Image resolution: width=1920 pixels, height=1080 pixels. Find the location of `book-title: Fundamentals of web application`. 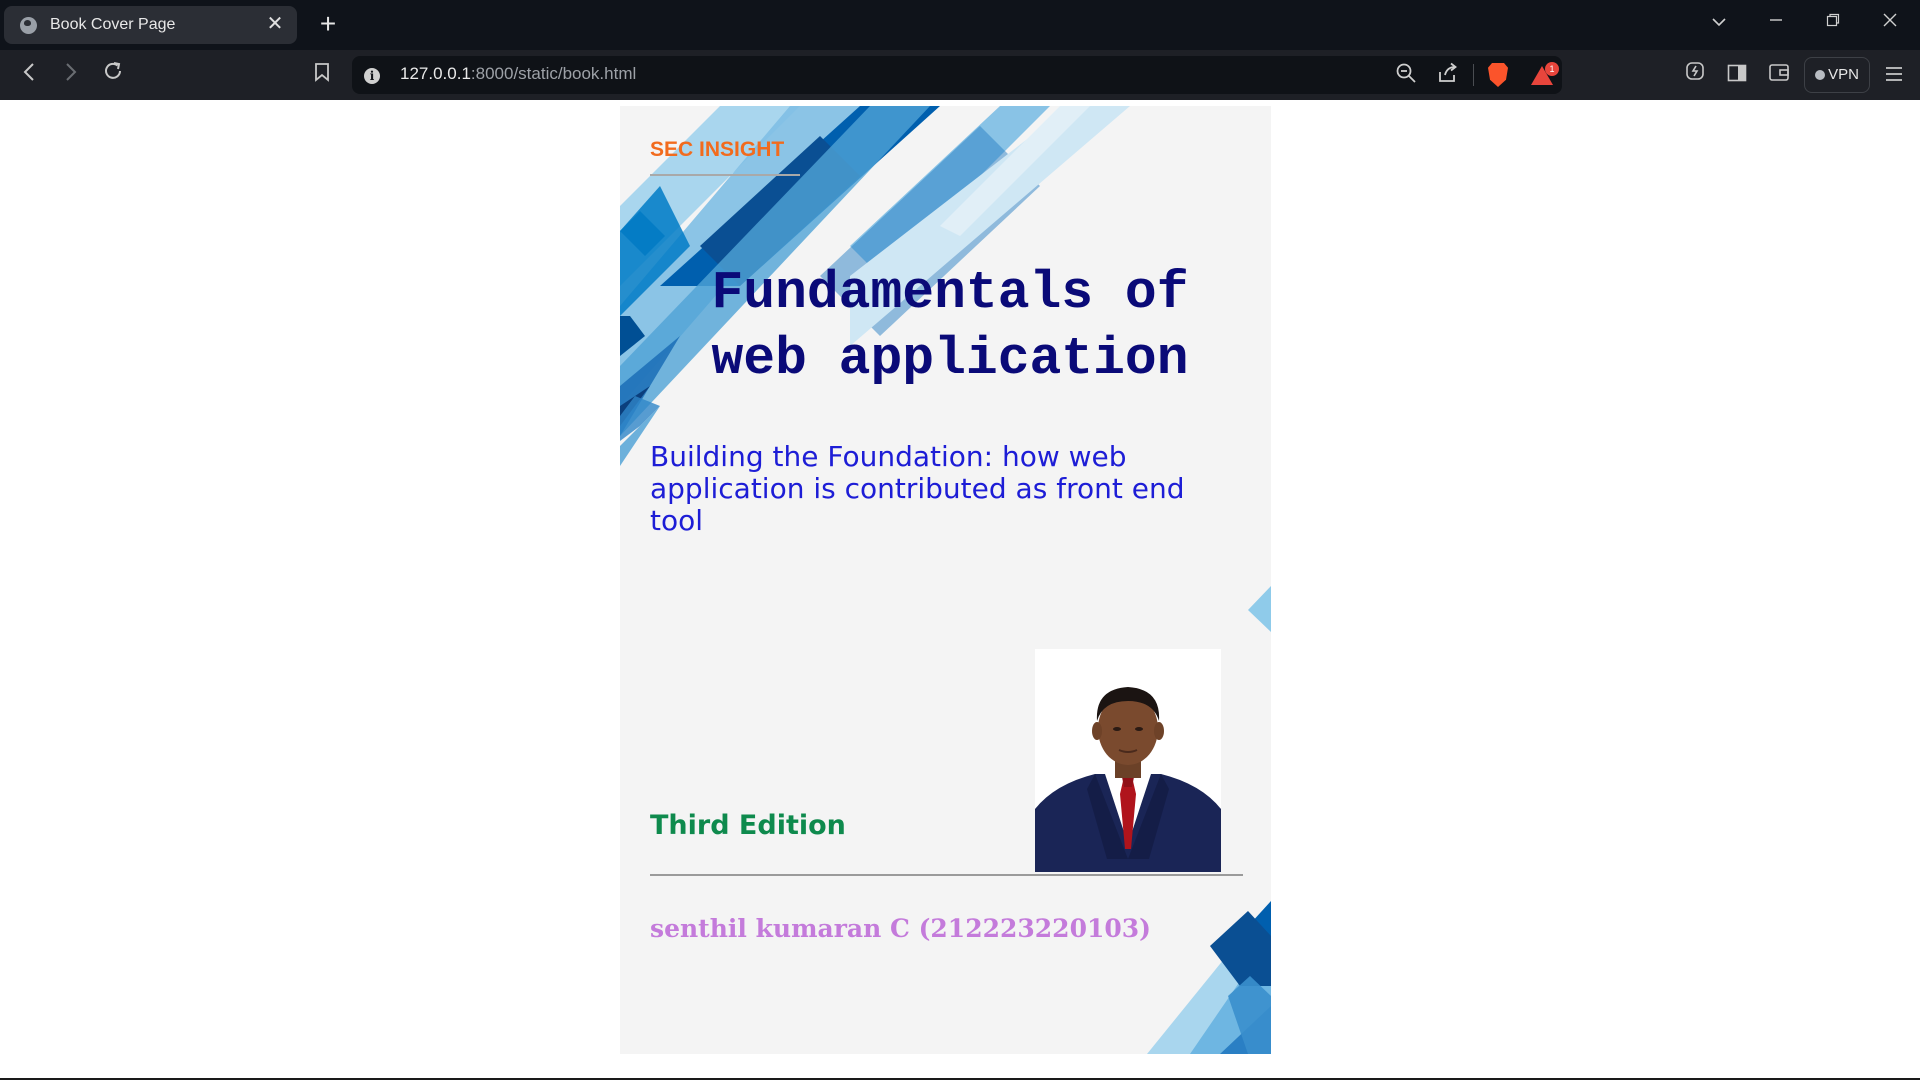

book-title: Fundamentals of web application is located at coordinates (950, 326).